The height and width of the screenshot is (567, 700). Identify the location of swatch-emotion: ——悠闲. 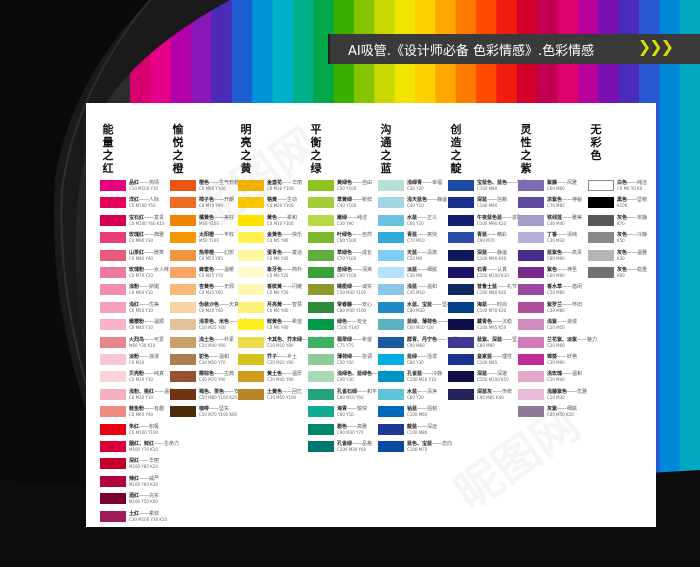
(572, 287).